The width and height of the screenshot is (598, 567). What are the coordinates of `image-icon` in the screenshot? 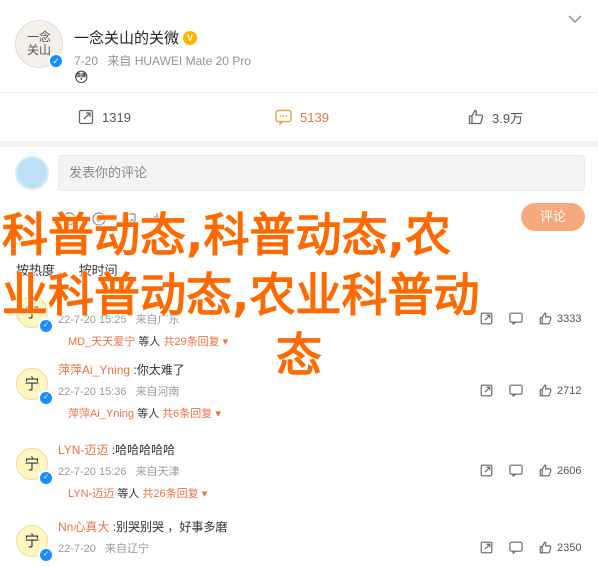 It's located at (129, 219).